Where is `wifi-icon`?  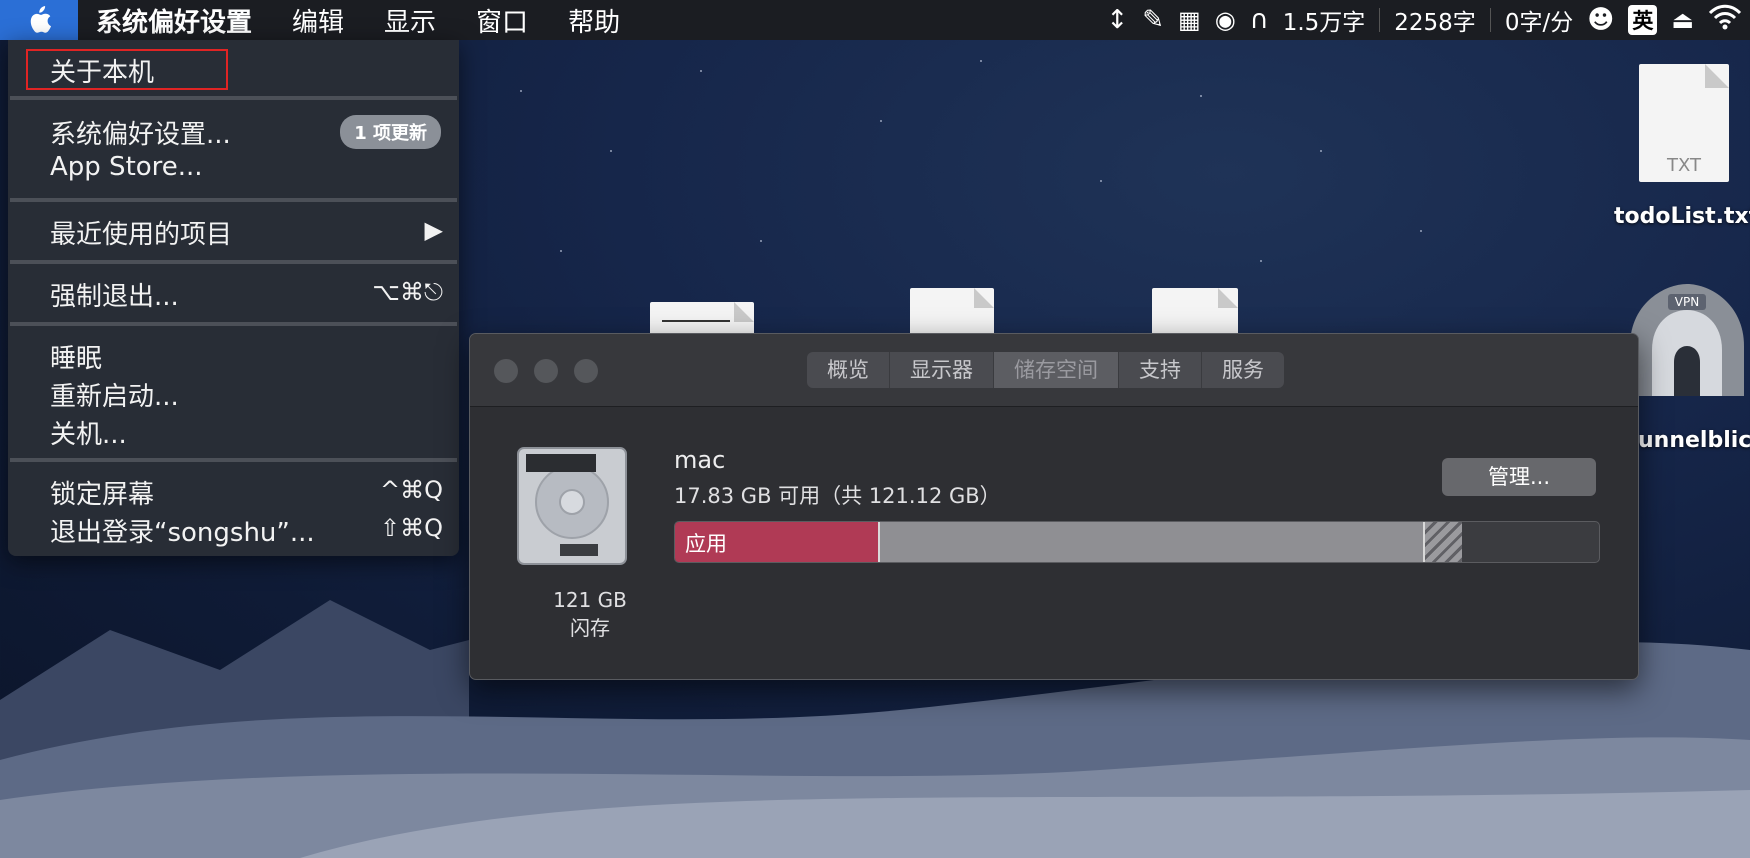
wifi-icon is located at coordinates (1725, 20).